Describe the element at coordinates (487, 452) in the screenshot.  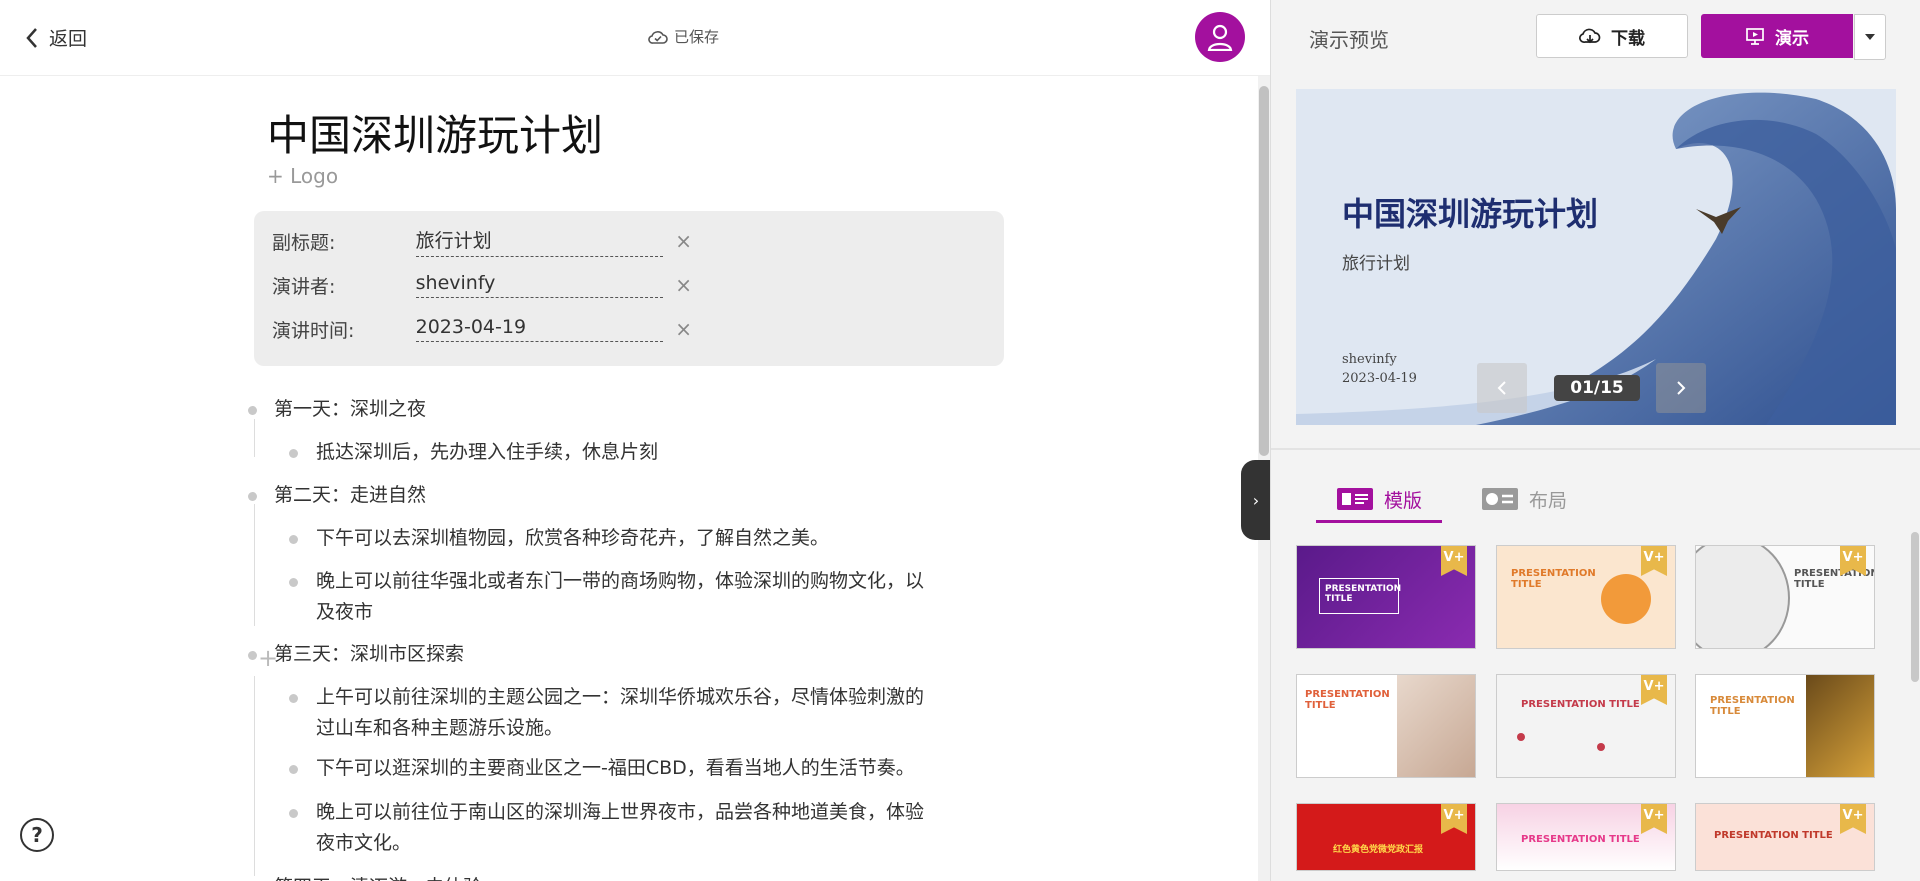
I see `outline-subitem: 抵达深圳后，先办理入住手续，休息片刻` at that location.